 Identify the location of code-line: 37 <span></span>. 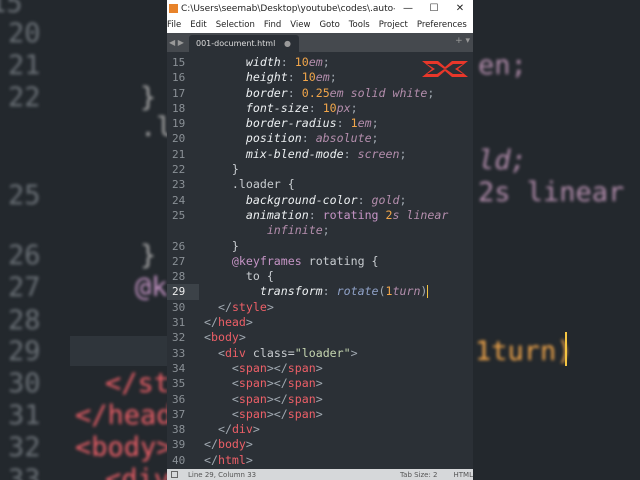
(320, 414).